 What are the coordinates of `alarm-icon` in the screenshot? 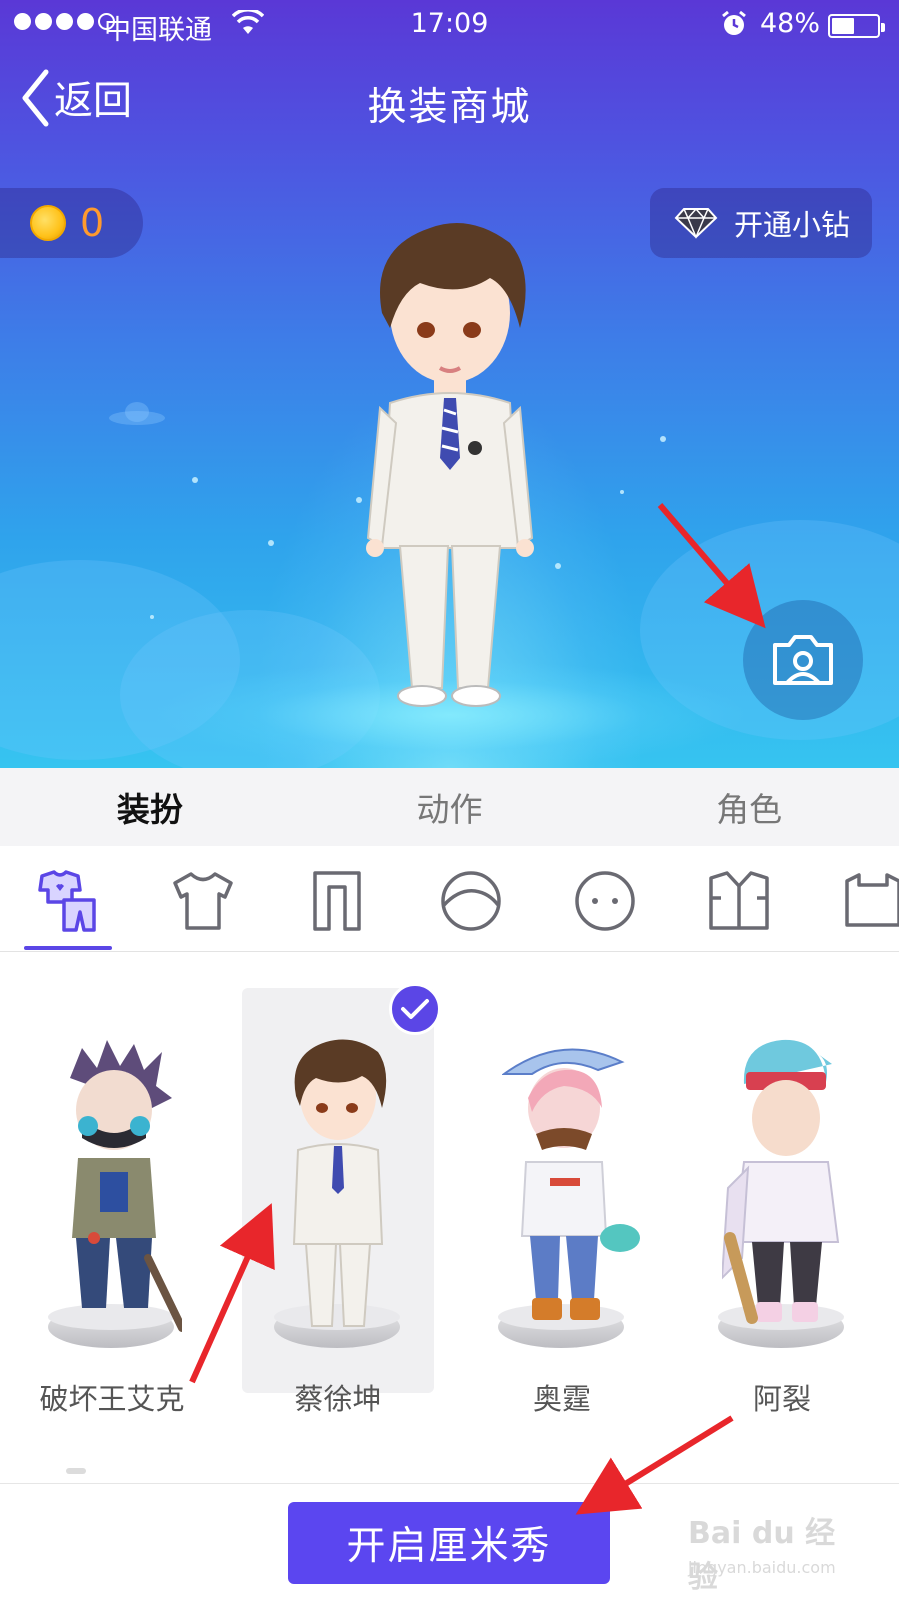 It's located at (734, 22).